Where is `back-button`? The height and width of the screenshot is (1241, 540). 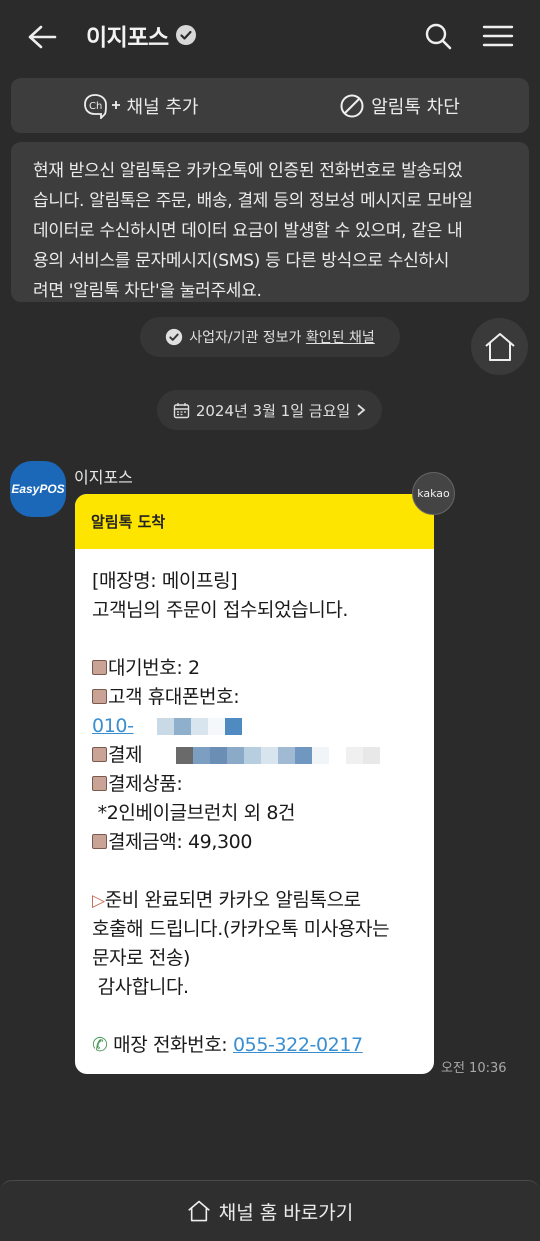
back-button is located at coordinates (42, 37).